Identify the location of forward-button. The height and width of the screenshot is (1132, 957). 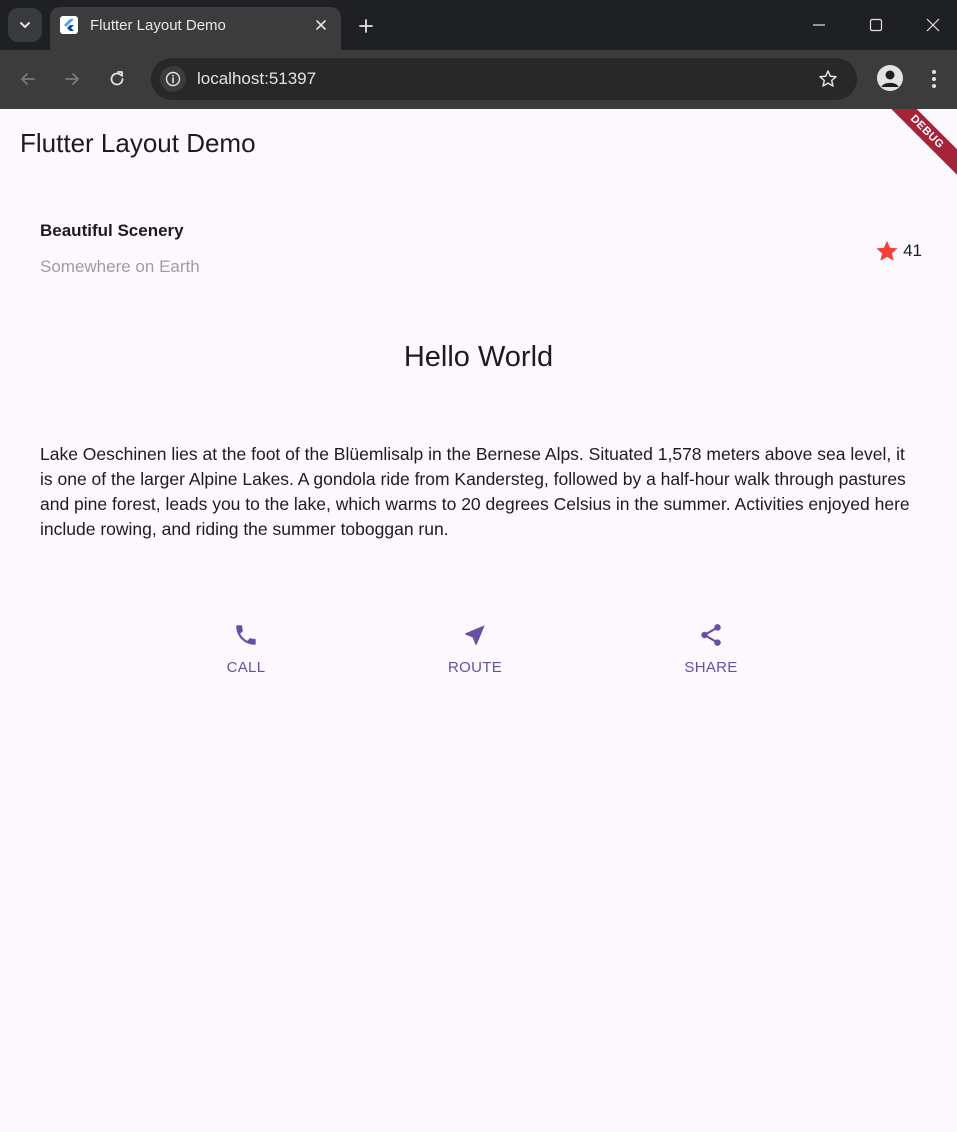
(72, 79).